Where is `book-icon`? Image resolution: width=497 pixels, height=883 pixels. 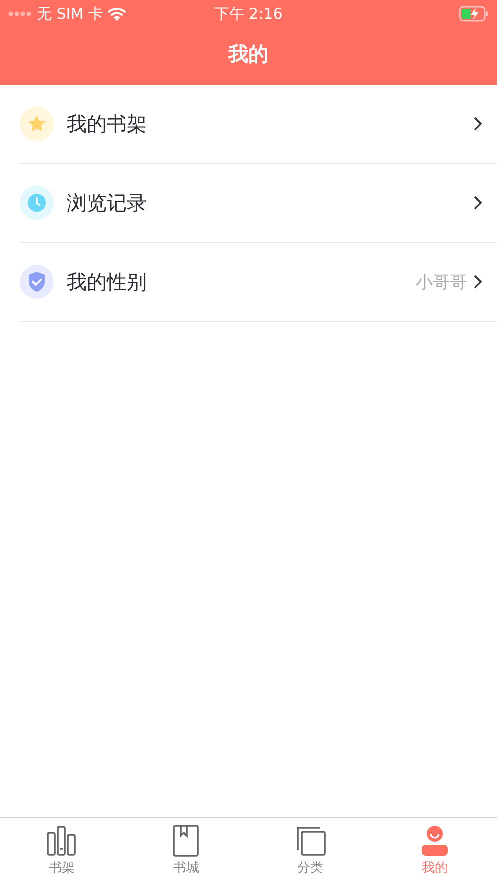 book-icon is located at coordinates (186, 840).